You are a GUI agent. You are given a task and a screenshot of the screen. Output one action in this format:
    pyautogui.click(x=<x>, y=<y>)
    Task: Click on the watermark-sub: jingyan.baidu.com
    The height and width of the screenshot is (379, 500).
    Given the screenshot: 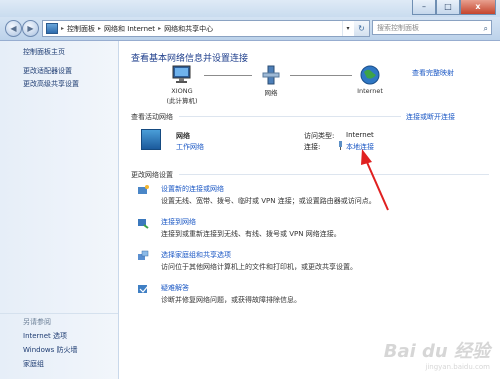 What is the action you would take?
    pyautogui.click(x=457, y=367)
    